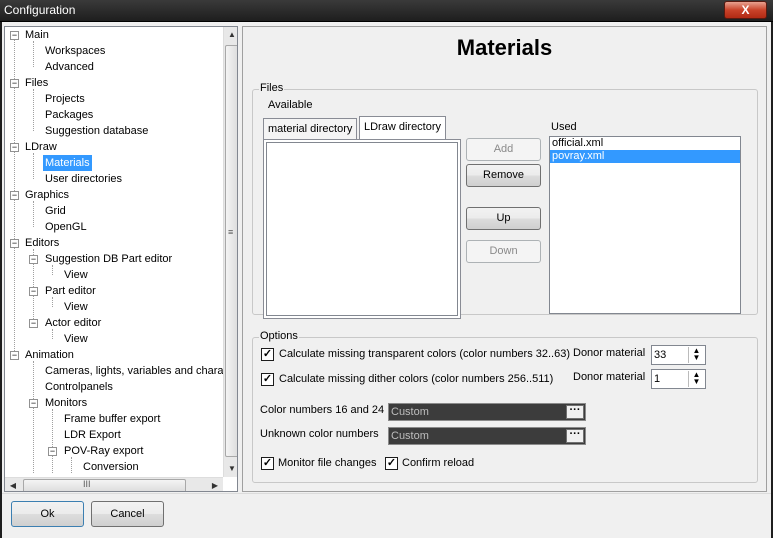 Image resolution: width=773 pixels, height=538 pixels. I want to click on tree-item-user-directories: User directories, so click(83, 179).